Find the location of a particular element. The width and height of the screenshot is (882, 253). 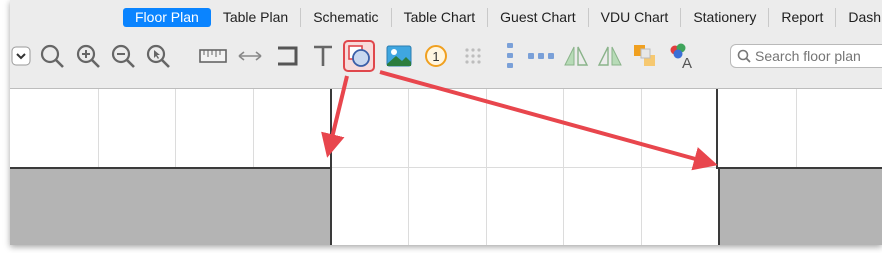

annotation-arrow is located at coordinates (335, 116).